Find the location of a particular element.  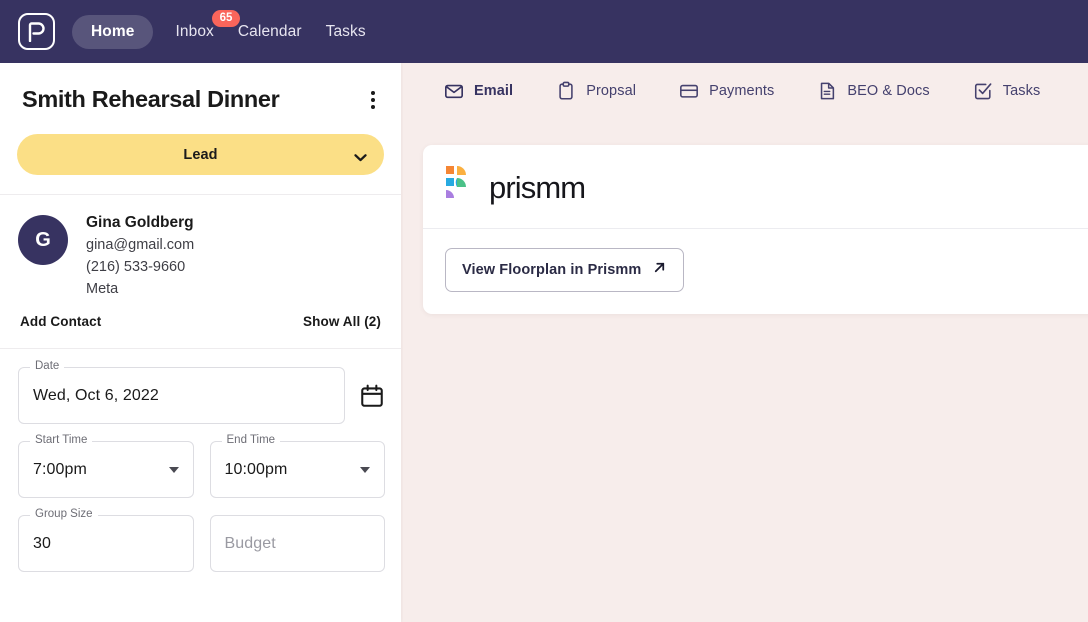

sidebar-header: Smith Rehearsal Dinner is located at coordinates (200, 89).